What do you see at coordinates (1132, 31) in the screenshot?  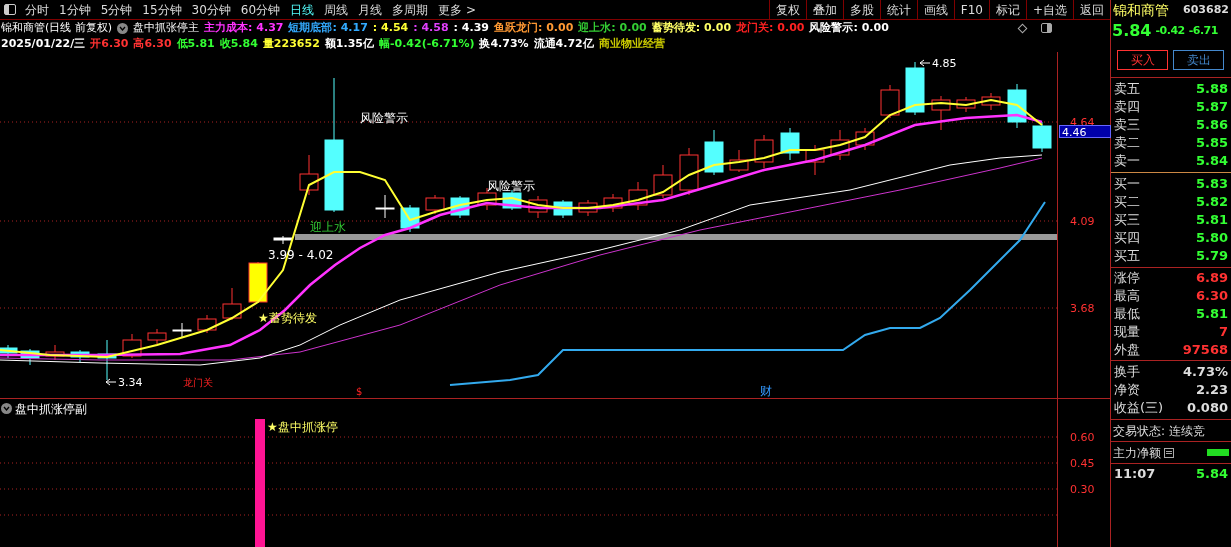 I see `last-price: 5.84` at bounding box center [1132, 31].